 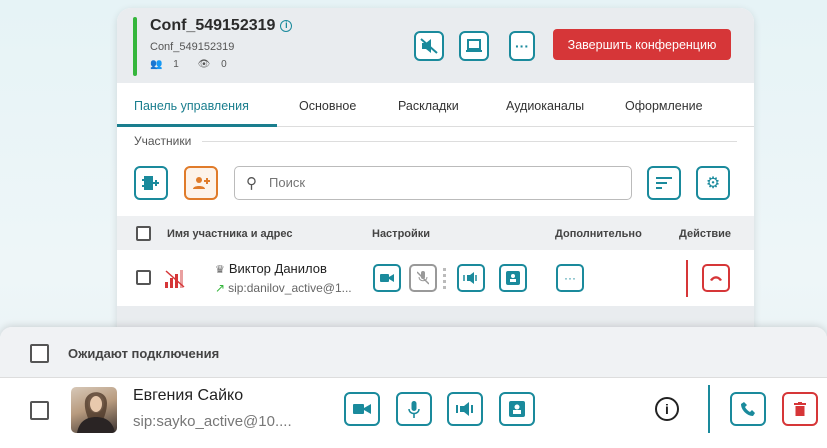 I want to click on microphone-toggle-button, so click(x=423, y=278).